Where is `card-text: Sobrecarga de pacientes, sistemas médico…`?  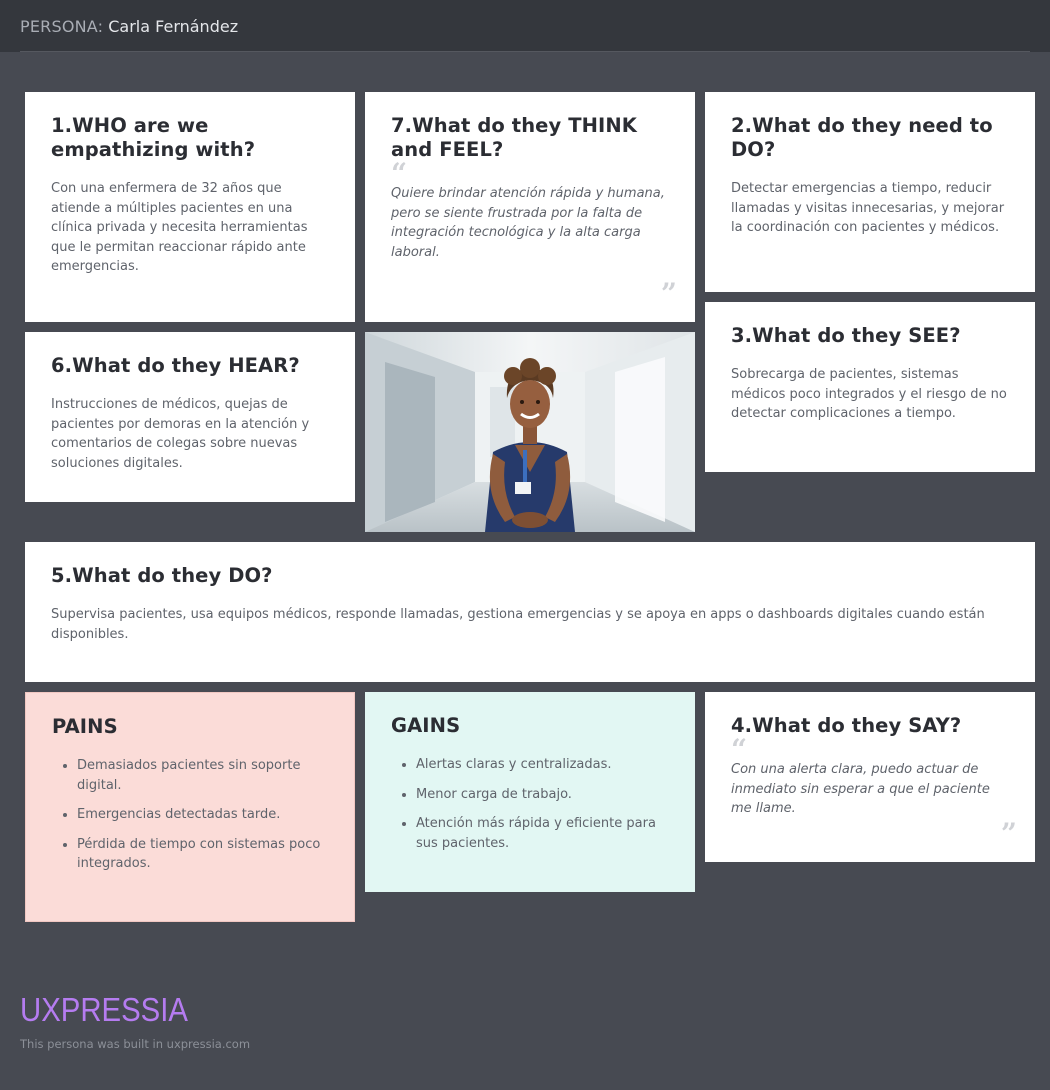 card-text: Sobrecarga de pacientes, sistemas médico… is located at coordinates (869, 394).